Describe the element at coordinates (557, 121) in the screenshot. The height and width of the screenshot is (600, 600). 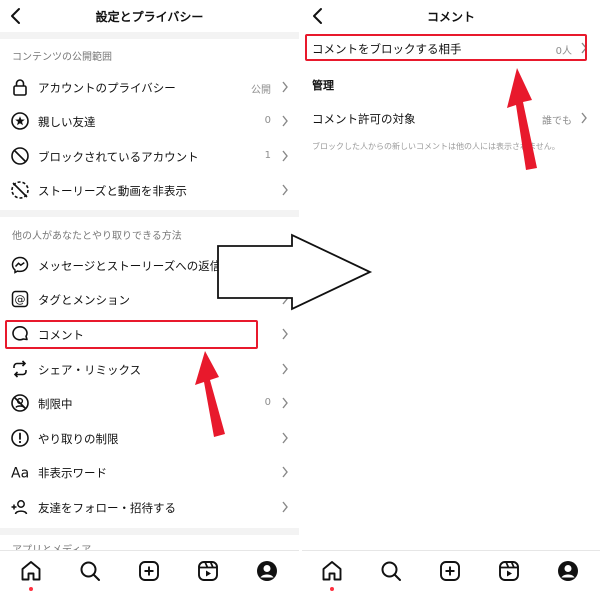
I see `row-value: 誰でも` at that location.